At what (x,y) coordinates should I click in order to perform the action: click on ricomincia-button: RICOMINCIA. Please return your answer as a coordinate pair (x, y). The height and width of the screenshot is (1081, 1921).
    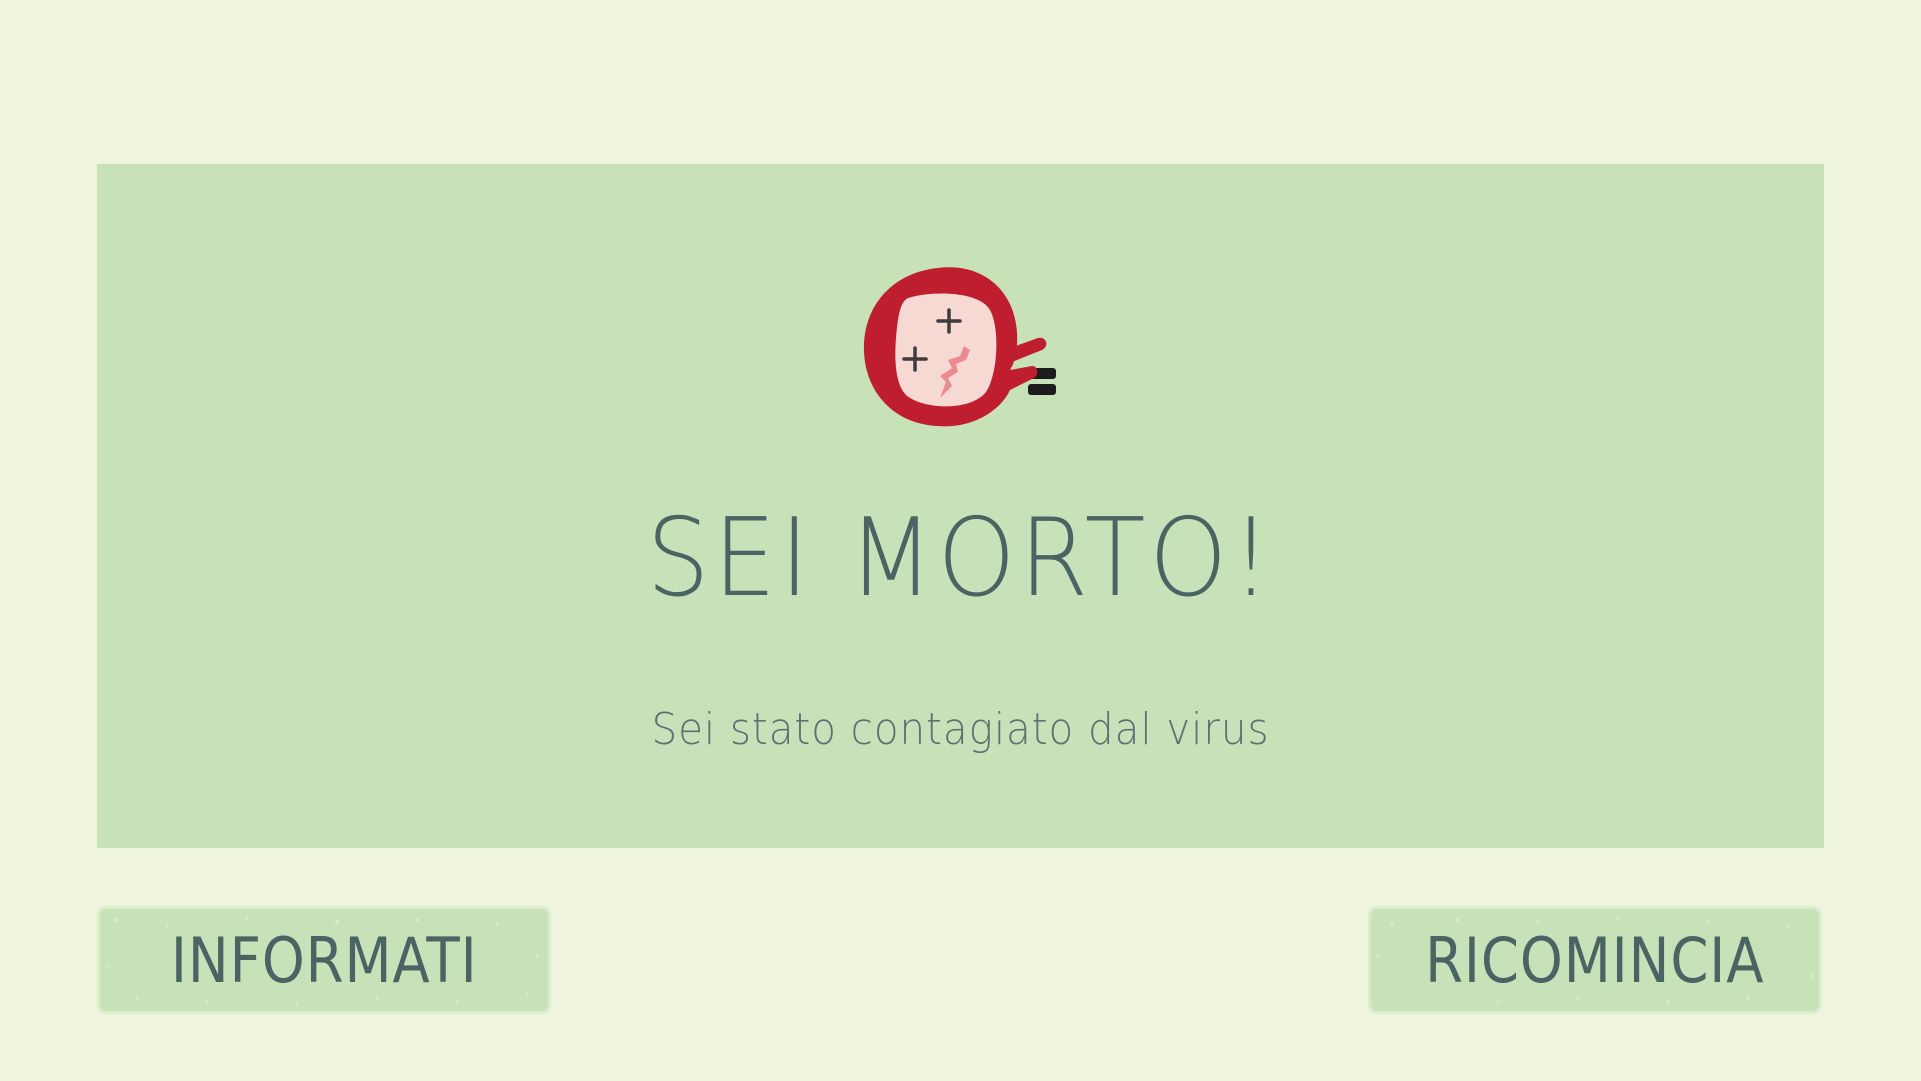
    Looking at the image, I should click on (1595, 960).